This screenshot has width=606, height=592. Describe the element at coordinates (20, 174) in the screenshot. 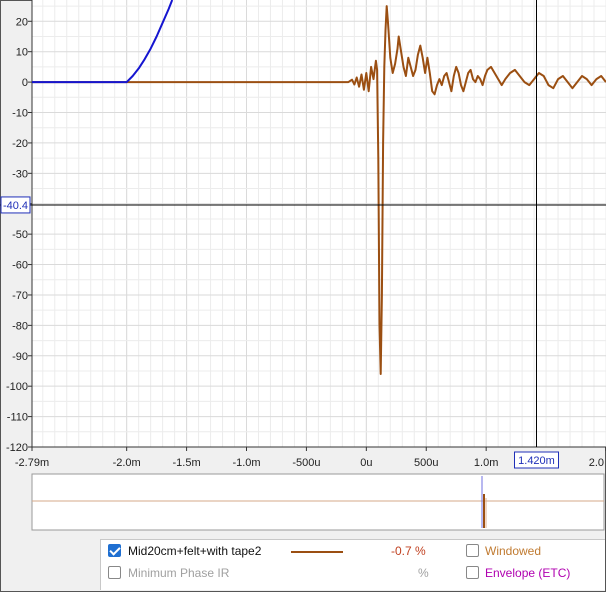

I see `y-tick-label: -30` at that location.